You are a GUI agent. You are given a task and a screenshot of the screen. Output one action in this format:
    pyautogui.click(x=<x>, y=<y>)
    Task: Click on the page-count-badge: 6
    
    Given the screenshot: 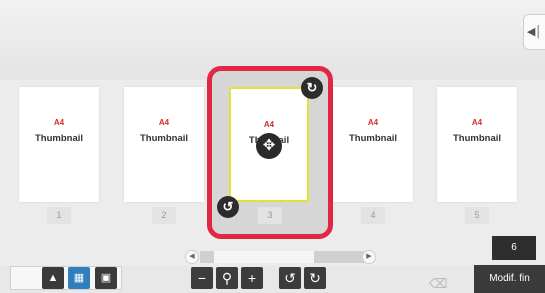 What is the action you would take?
    pyautogui.click(x=514, y=248)
    